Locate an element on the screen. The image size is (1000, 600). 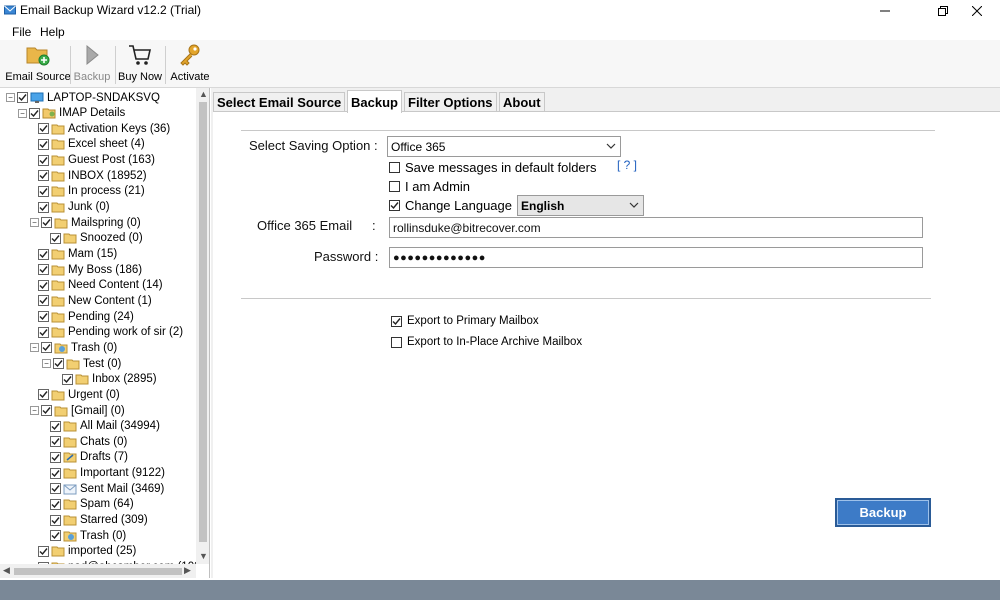
email-source-button: Email Source is located at coordinates (38, 64).